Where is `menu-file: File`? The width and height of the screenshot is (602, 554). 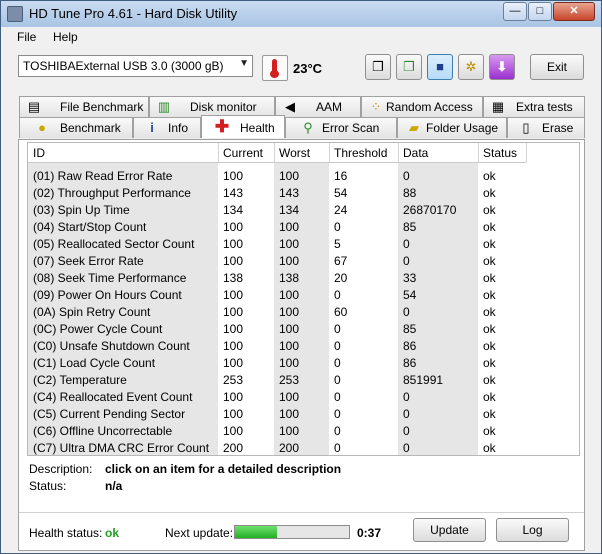 menu-file: File is located at coordinates (26, 37).